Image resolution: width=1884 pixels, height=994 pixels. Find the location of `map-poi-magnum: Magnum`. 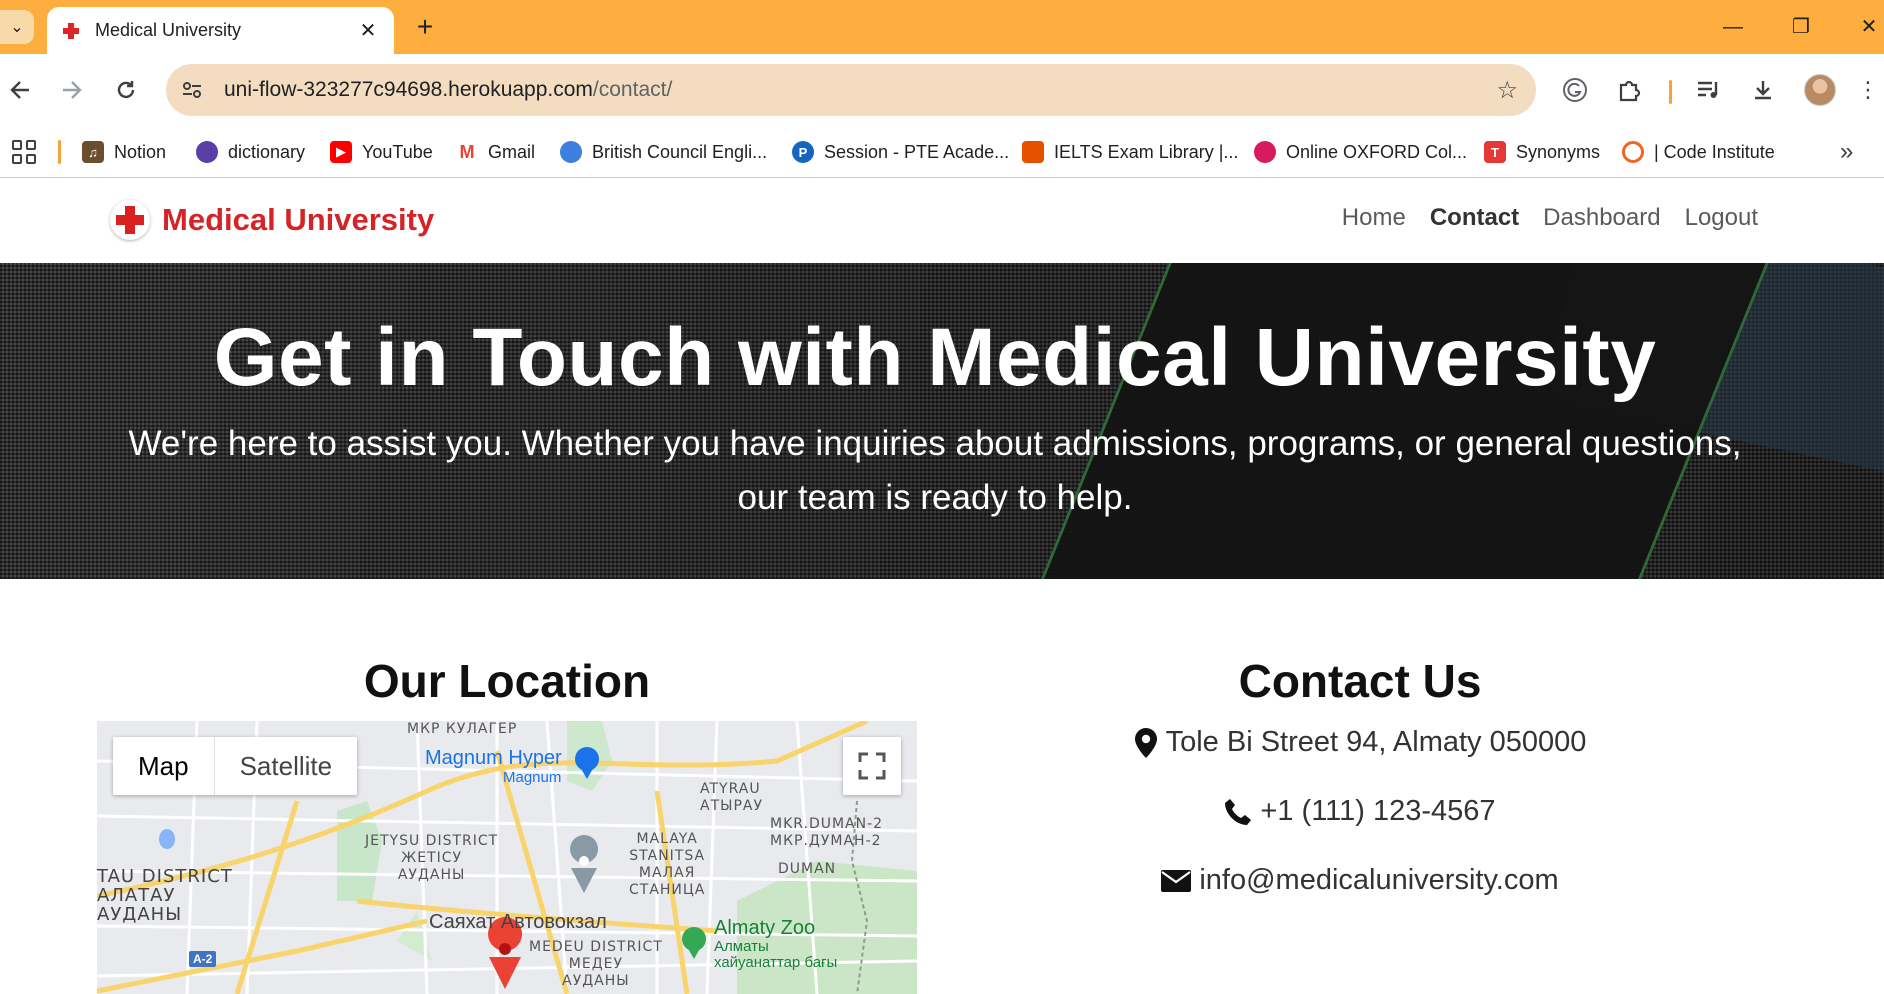

map-poi-magnum: Magnum is located at coordinates (532, 777).